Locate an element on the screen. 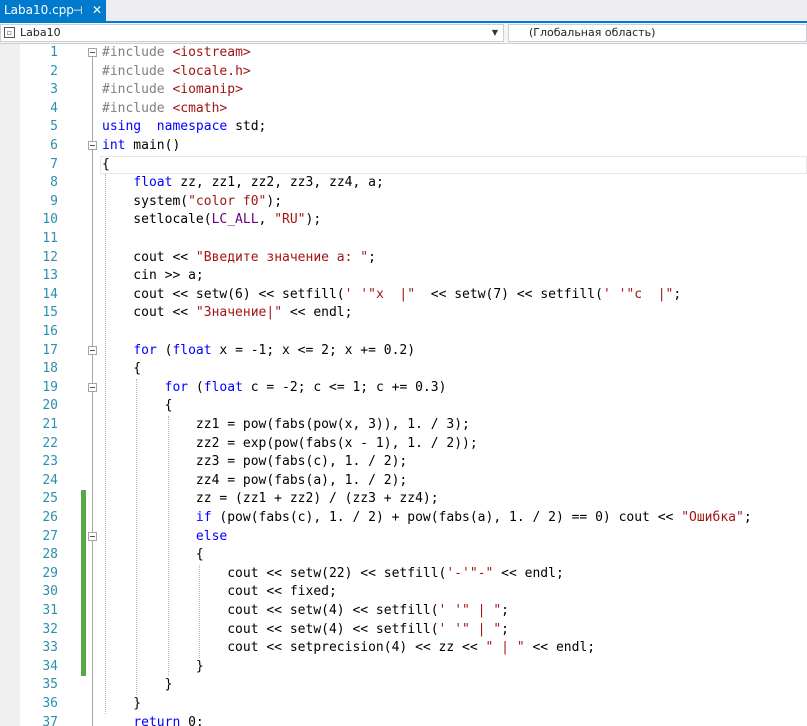 The image size is (807, 726). line-number: 35 is located at coordinates (50, 685).